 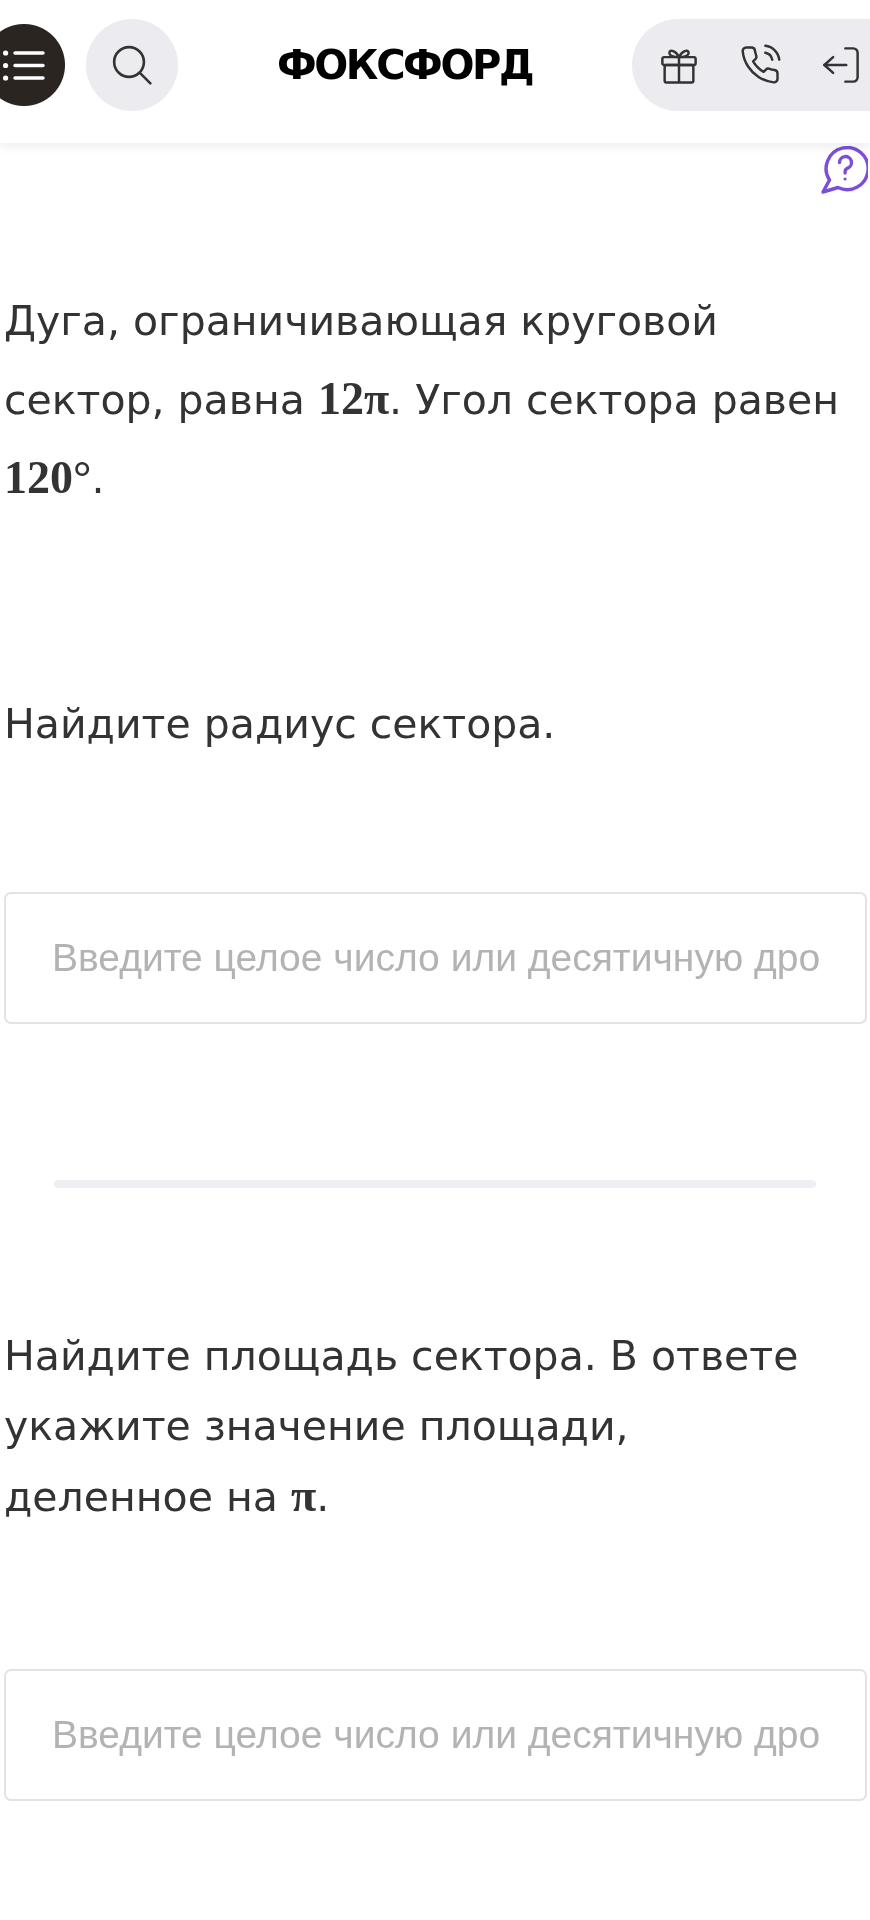 I want to click on question-text: Найдите радиус сектора., so click(x=280, y=724).